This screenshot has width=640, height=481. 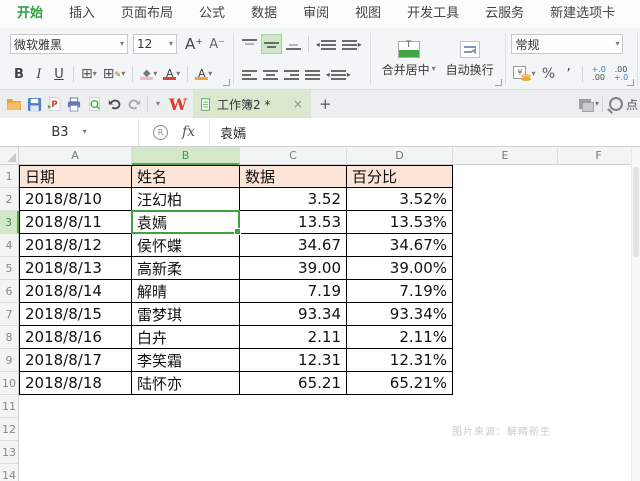 I want to click on chevron-down-icon: ▾, so click(x=597, y=104).